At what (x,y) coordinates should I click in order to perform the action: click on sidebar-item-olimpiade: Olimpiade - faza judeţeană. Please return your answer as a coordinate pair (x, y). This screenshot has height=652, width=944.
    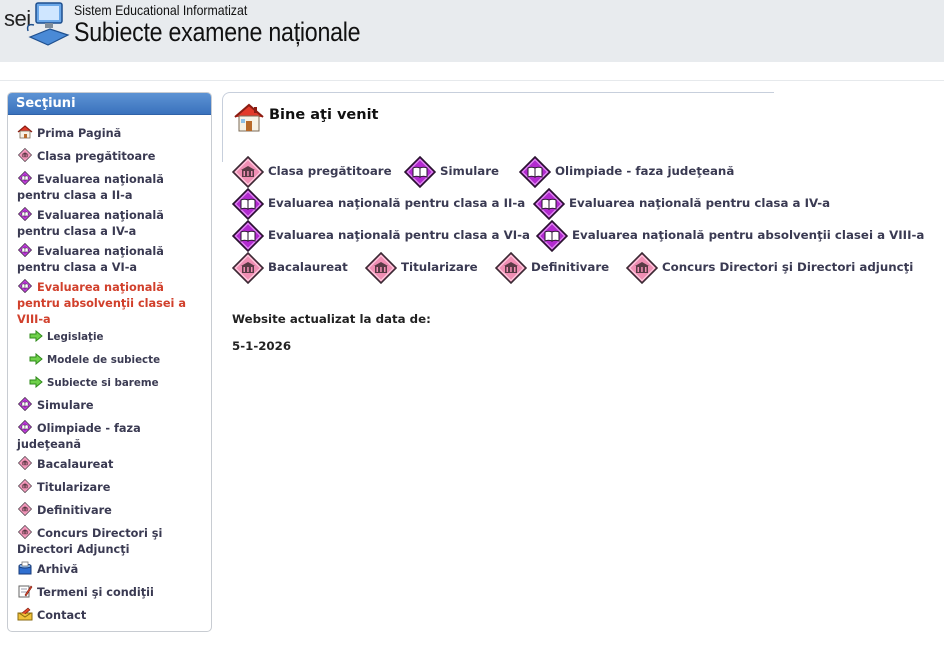
    Looking at the image, I should click on (112, 436).